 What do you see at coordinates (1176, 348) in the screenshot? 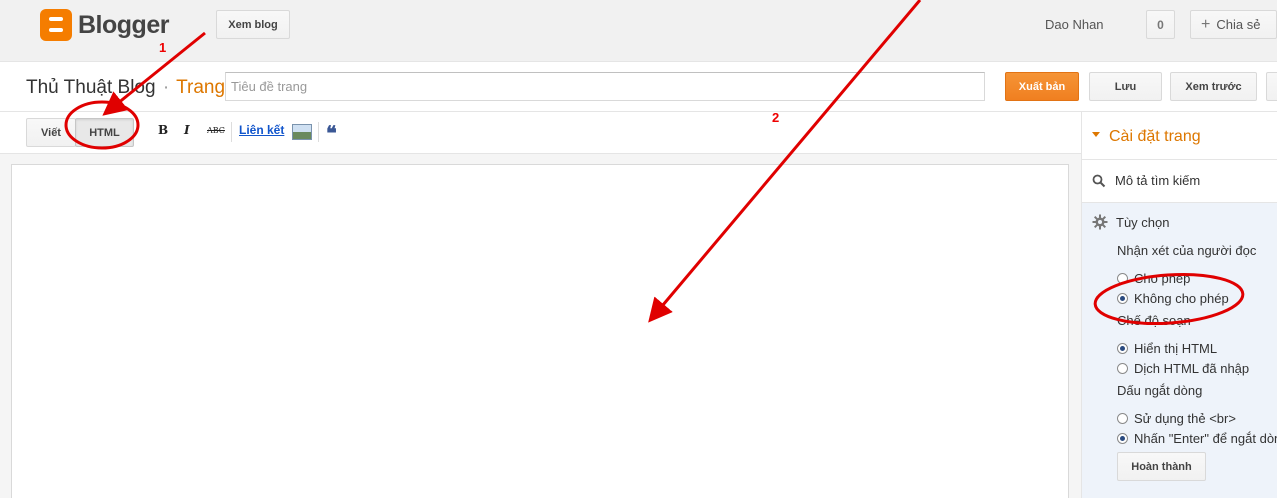
I see `show-html-label: Hiển thị HTML` at bounding box center [1176, 348].